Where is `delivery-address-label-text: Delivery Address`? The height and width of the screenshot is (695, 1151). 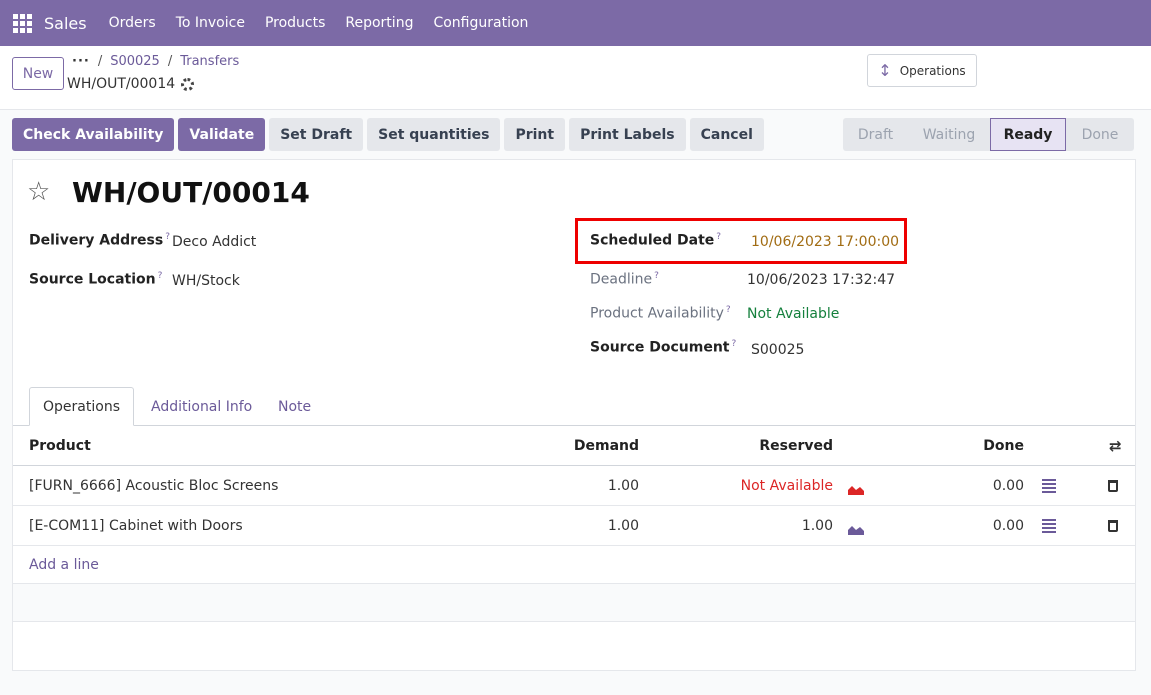 delivery-address-label-text: Delivery Address is located at coordinates (96, 240).